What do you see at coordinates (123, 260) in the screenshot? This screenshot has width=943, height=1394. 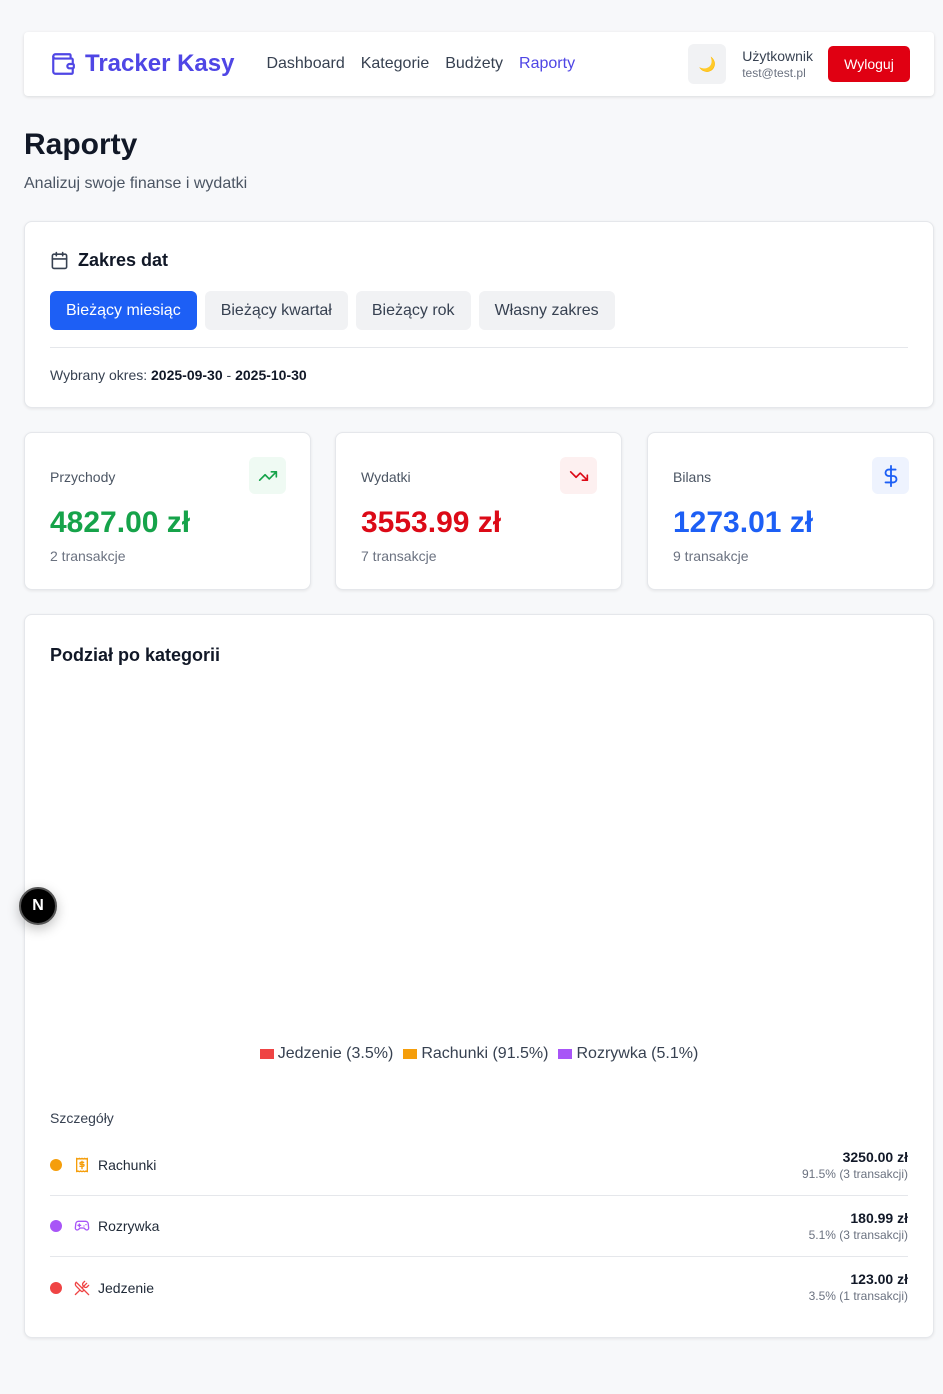 I see `date-range-title: Zakres dat` at bounding box center [123, 260].